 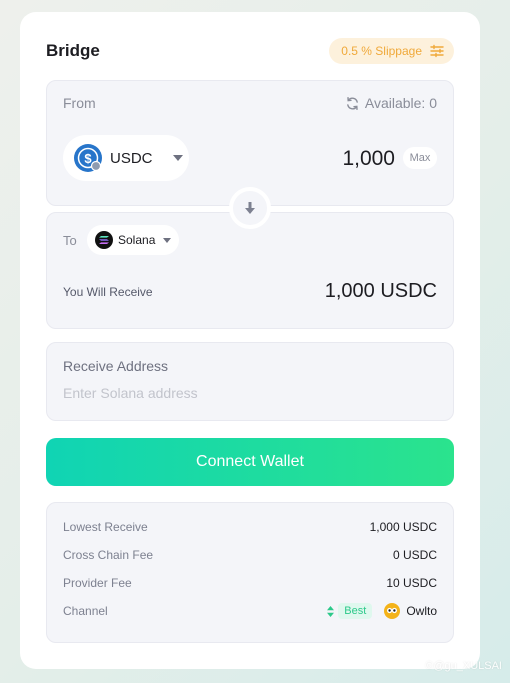 What do you see at coordinates (70, 240) in the screenshot?
I see `to-label: To` at bounding box center [70, 240].